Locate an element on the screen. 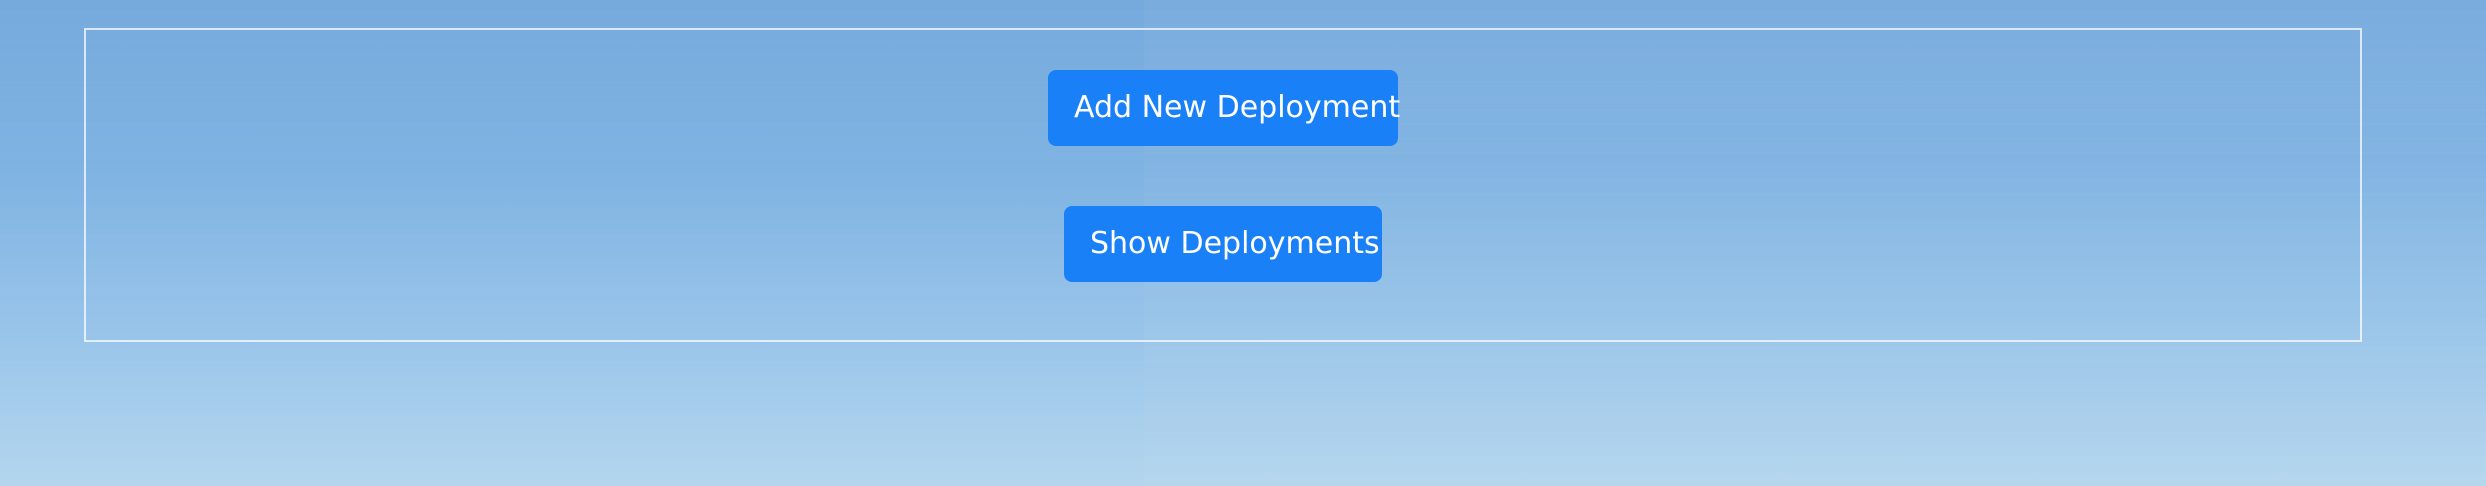 The height and width of the screenshot is (486, 2486). add-new-deployment-button: Add New Deployment is located at coordinates (1224, 108).